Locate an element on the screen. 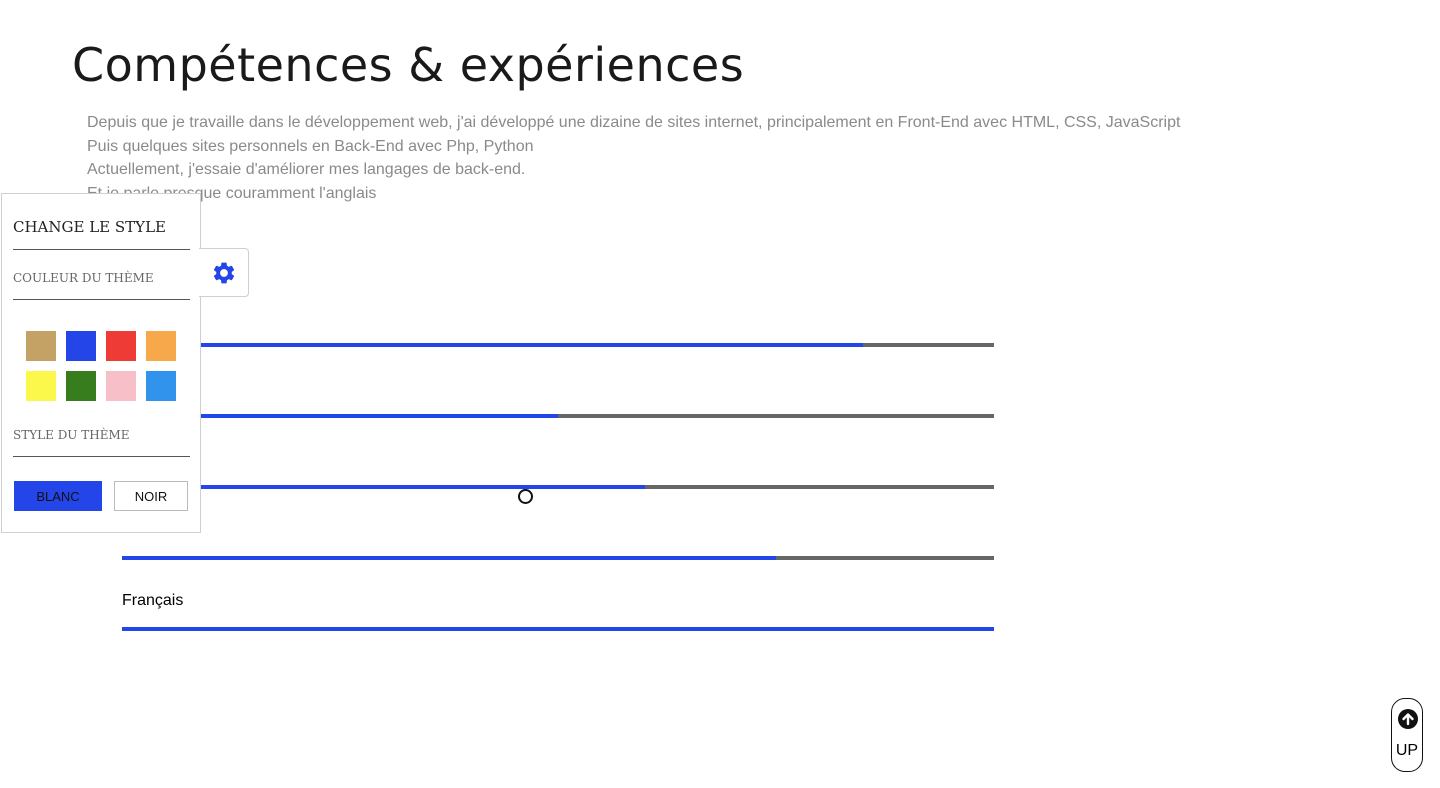 The height and width of the screenshot is (788, 1440). scroll-to-top-button: UP is located at coordinates (1407, 735).